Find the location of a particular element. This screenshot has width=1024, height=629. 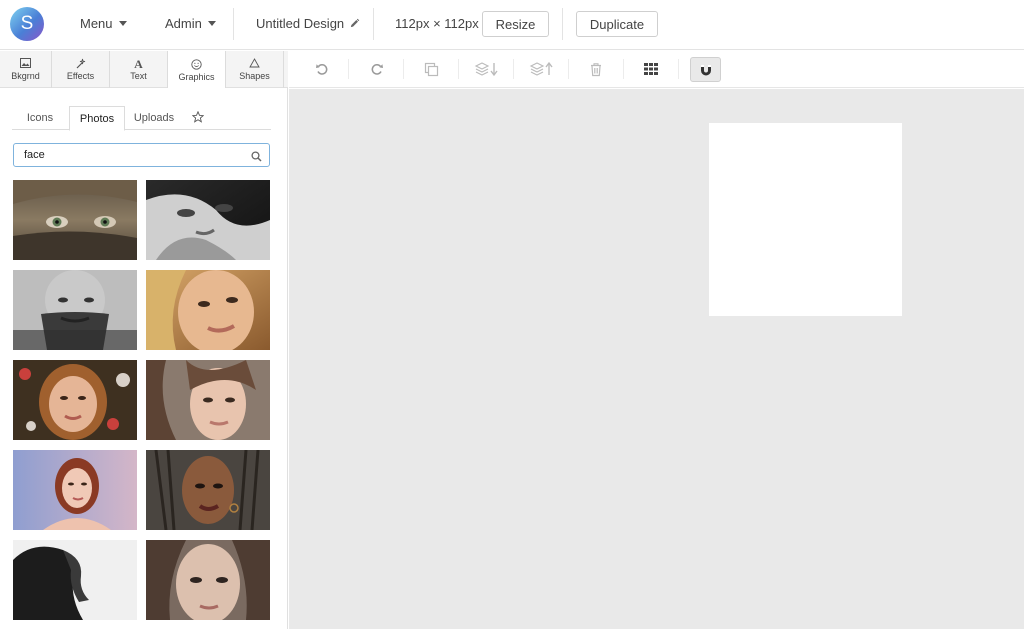

copy-icon is located at coordinates (431, 69).